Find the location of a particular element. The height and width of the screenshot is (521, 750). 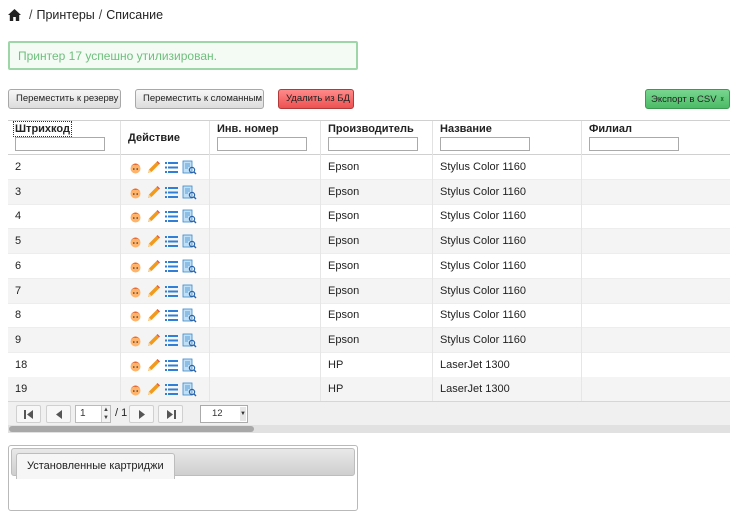

column-title-barcode: Штрихкод is located at coordinates (42, 129).